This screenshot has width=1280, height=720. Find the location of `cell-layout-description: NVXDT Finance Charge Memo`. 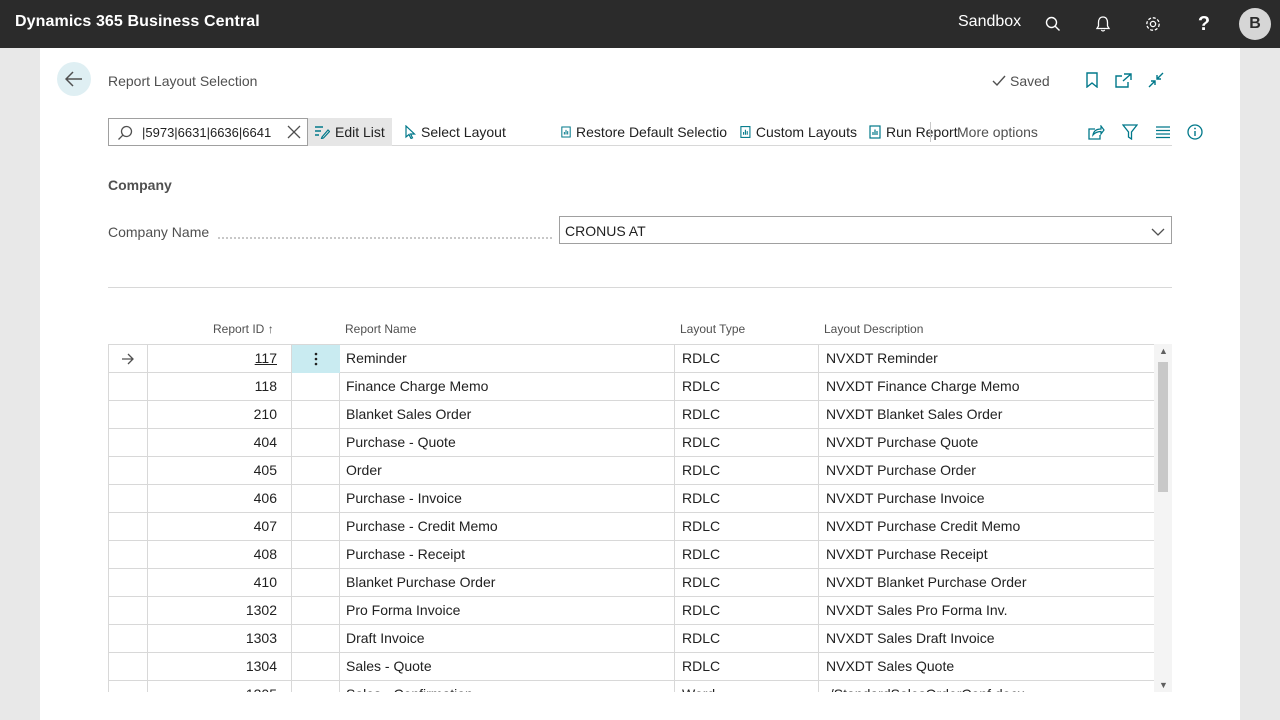

cell-layout-description: NVXDT Finance Charge Memo is located at coordinates (923, 386).